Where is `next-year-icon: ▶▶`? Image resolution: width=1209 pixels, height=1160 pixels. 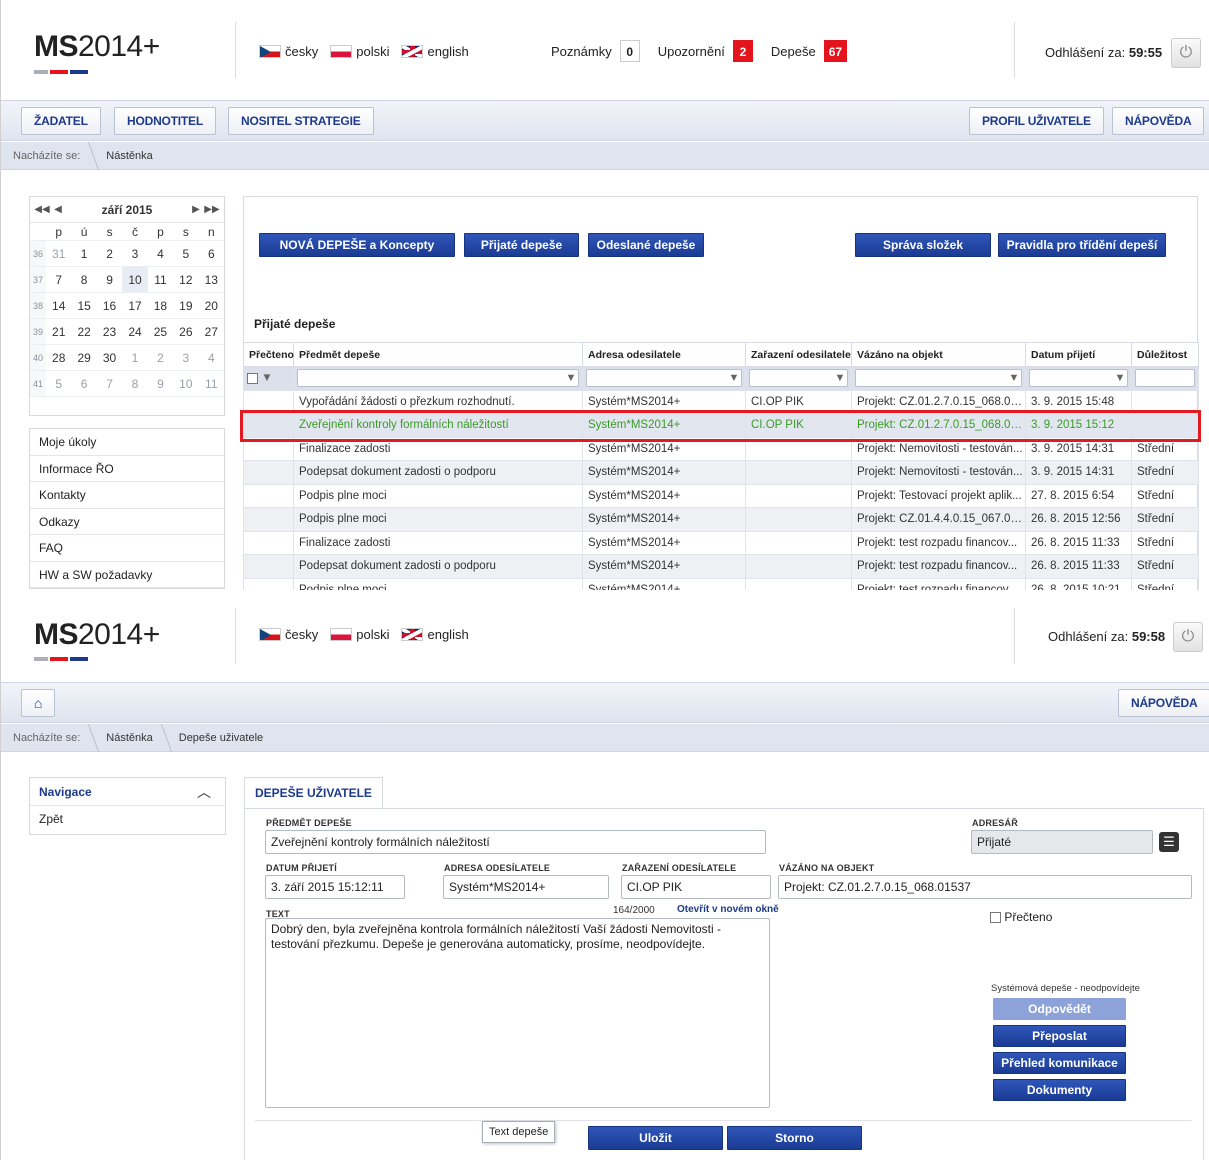
next-year-icon: ▶▶ is located at coordinates (212, 209).